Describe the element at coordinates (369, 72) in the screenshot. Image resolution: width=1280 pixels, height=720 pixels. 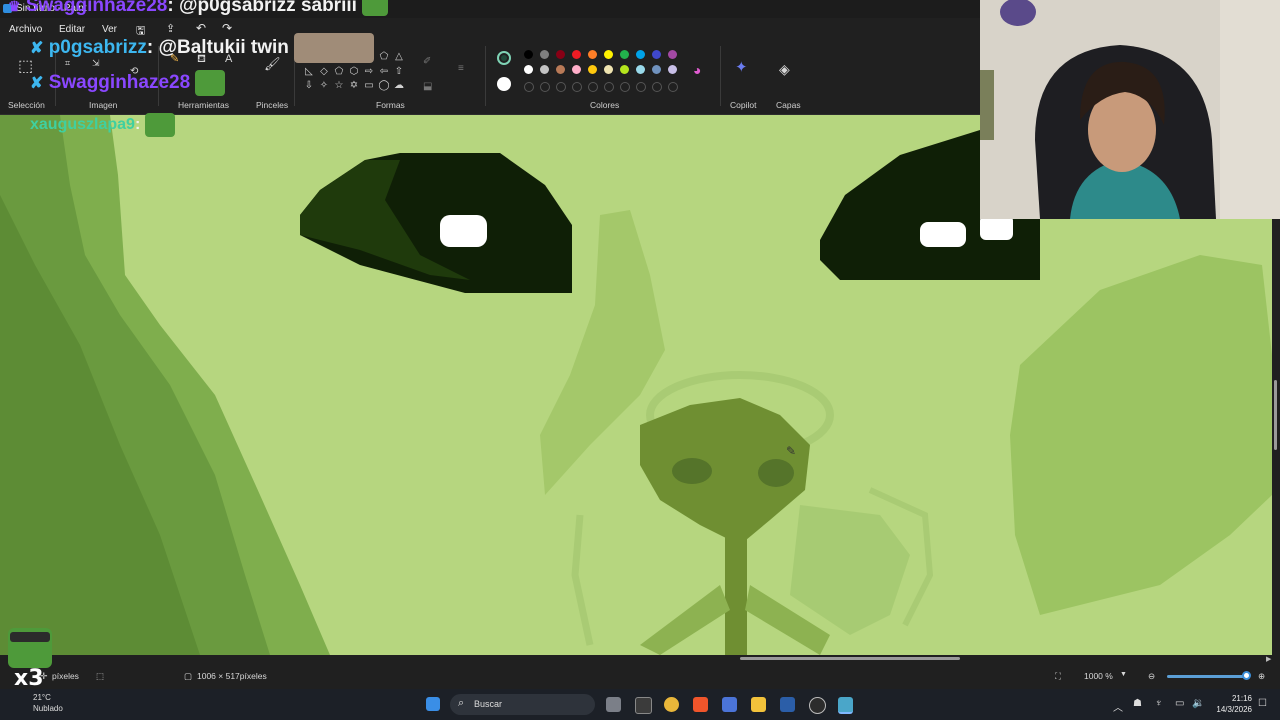
I see `arrow-right-shape-icon: ⇨` at that location.